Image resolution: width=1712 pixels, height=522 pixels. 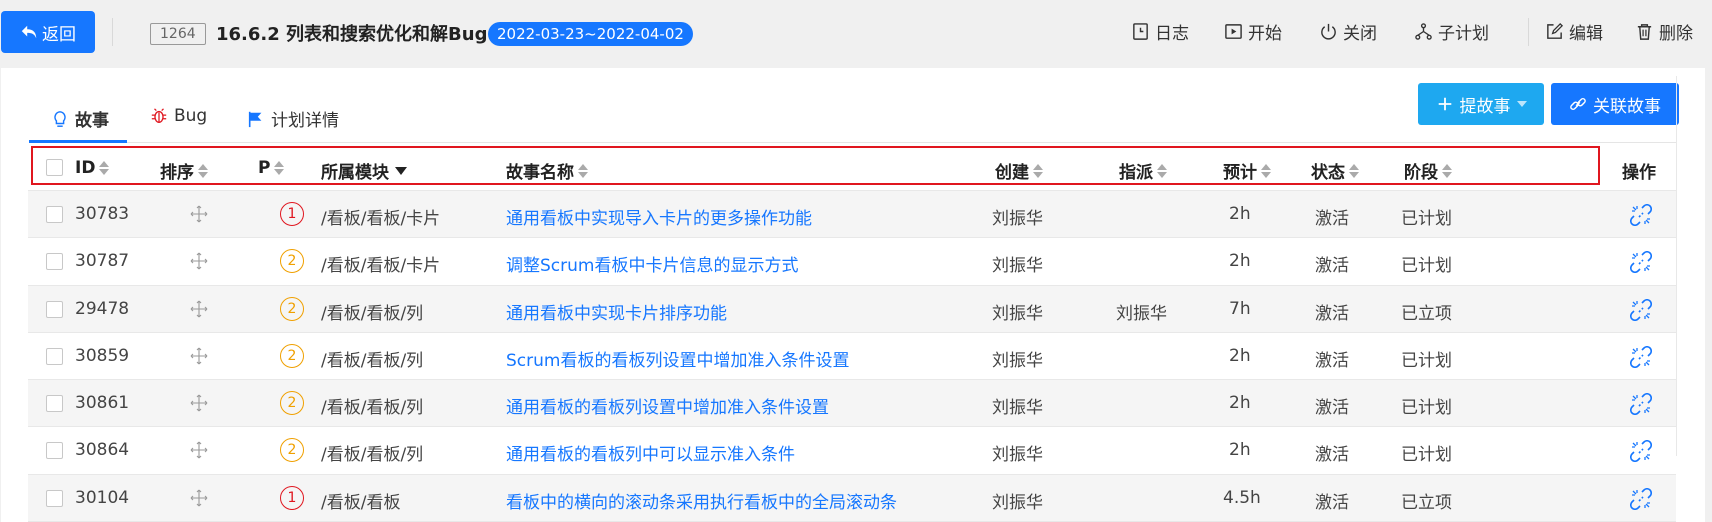 What do you see at coordinates (677, 358) in the screenshot?
I see `story-name-link: Scrum看板的看板列设置中增加准入条件设置` at bounding box center [677, 358].